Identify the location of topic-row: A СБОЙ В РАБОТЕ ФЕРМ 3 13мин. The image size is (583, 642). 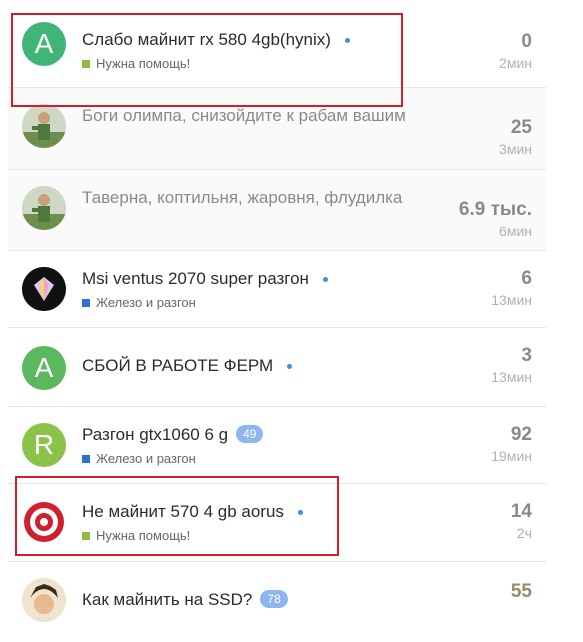
(277, 367).